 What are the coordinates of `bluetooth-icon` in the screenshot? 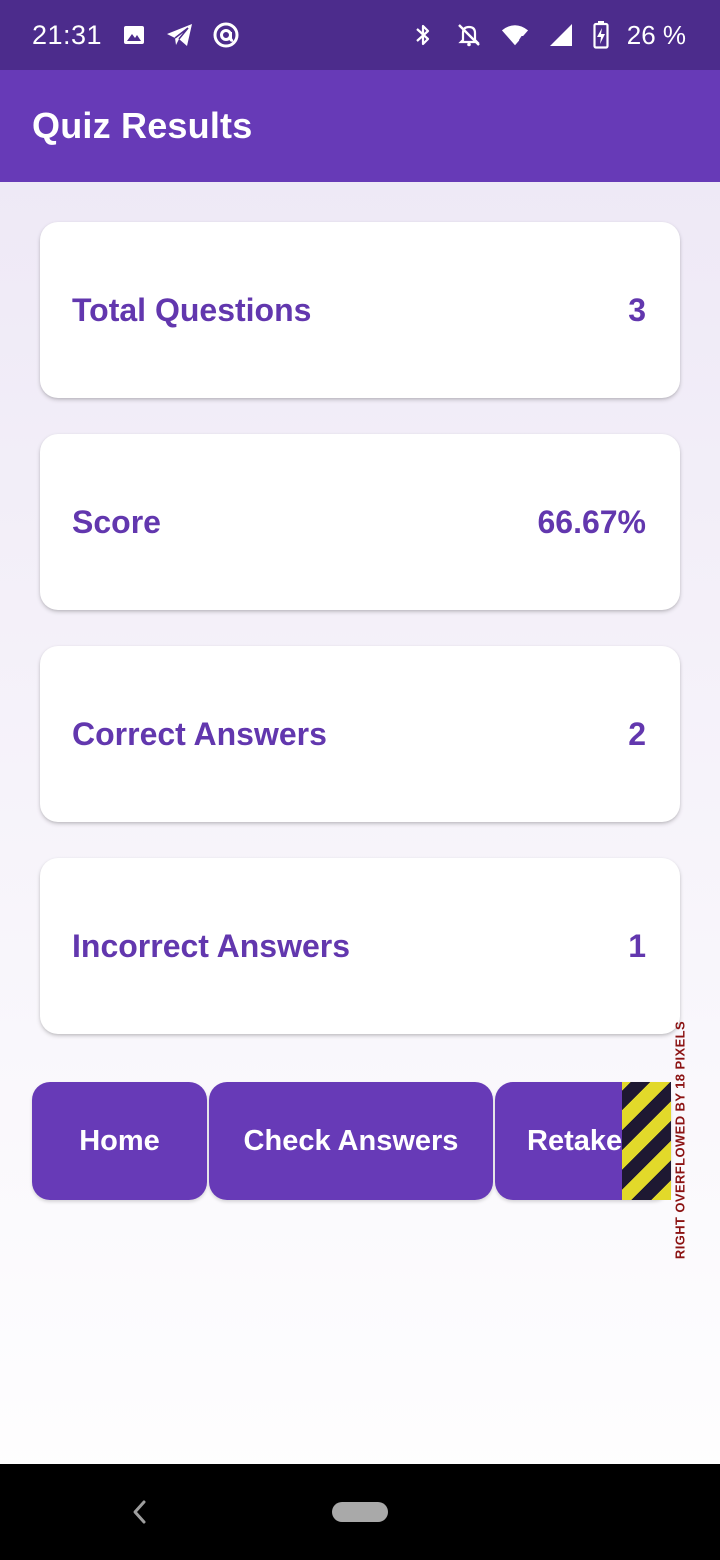 It's located at (423, 35).